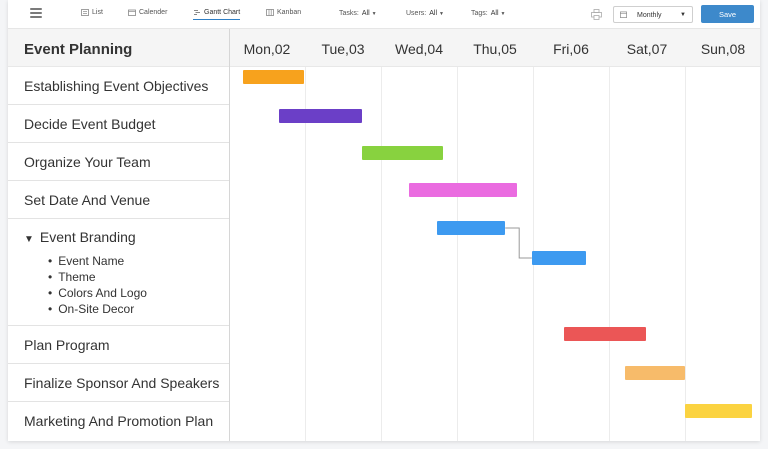 This screenshot has width=768, height=449. Describe the element at coordinates (402, 153) in the screenshot. I see `gantt-bar-organize-your-team` at that location.